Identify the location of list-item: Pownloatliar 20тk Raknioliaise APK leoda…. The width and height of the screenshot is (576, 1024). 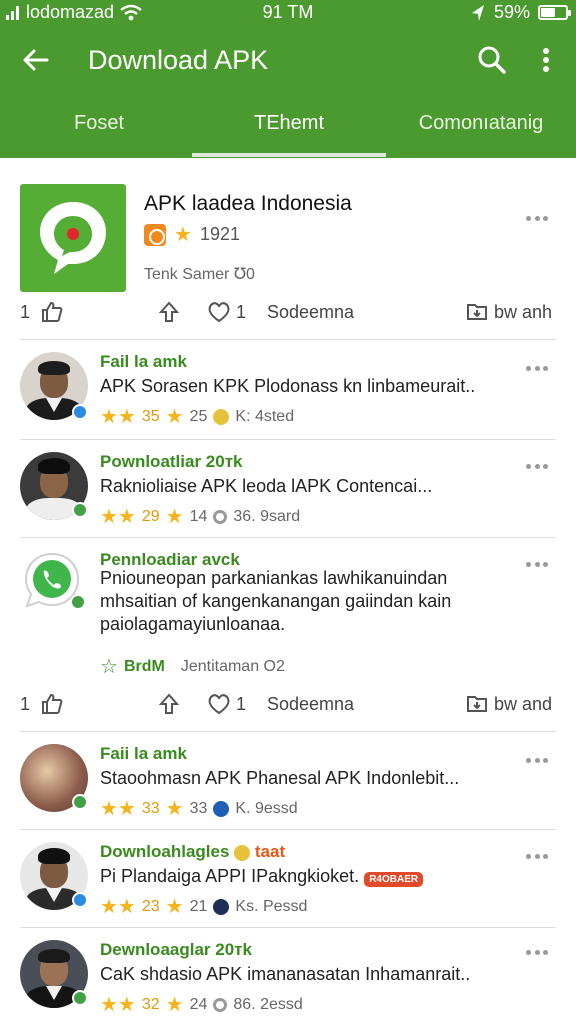
(288, 490).